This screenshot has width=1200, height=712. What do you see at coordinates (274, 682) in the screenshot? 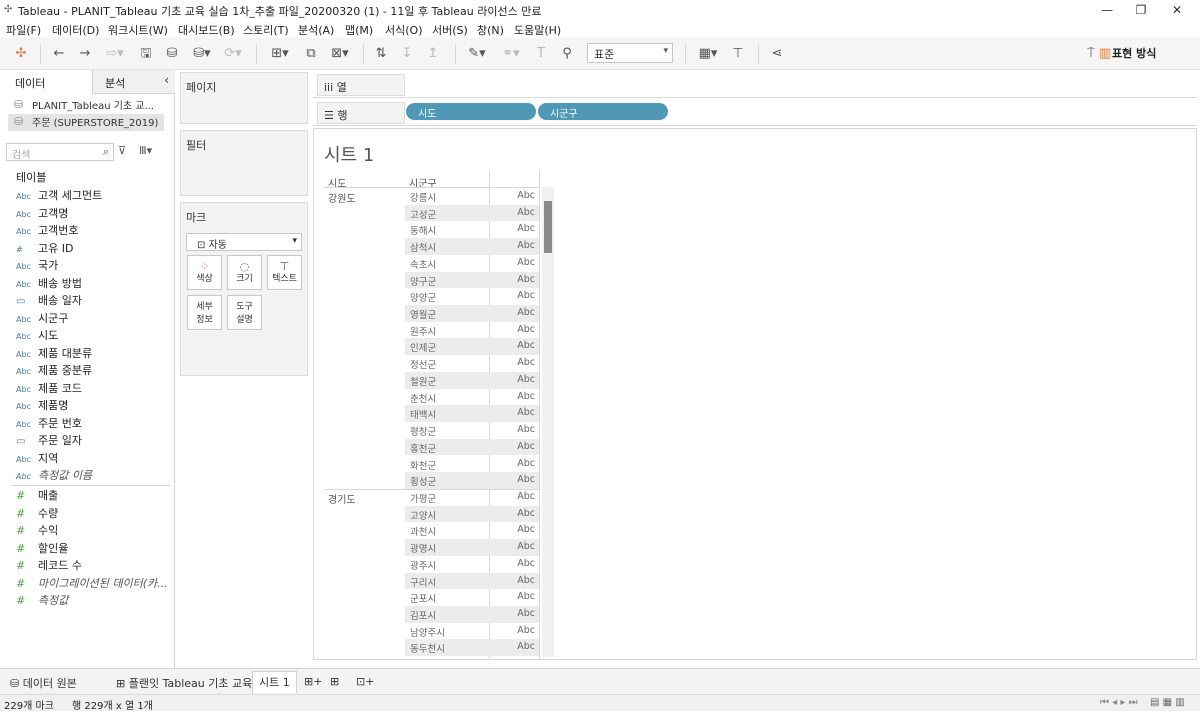
I see `tab-sheet-1: 시트 1` at bounding box center [274, 682].